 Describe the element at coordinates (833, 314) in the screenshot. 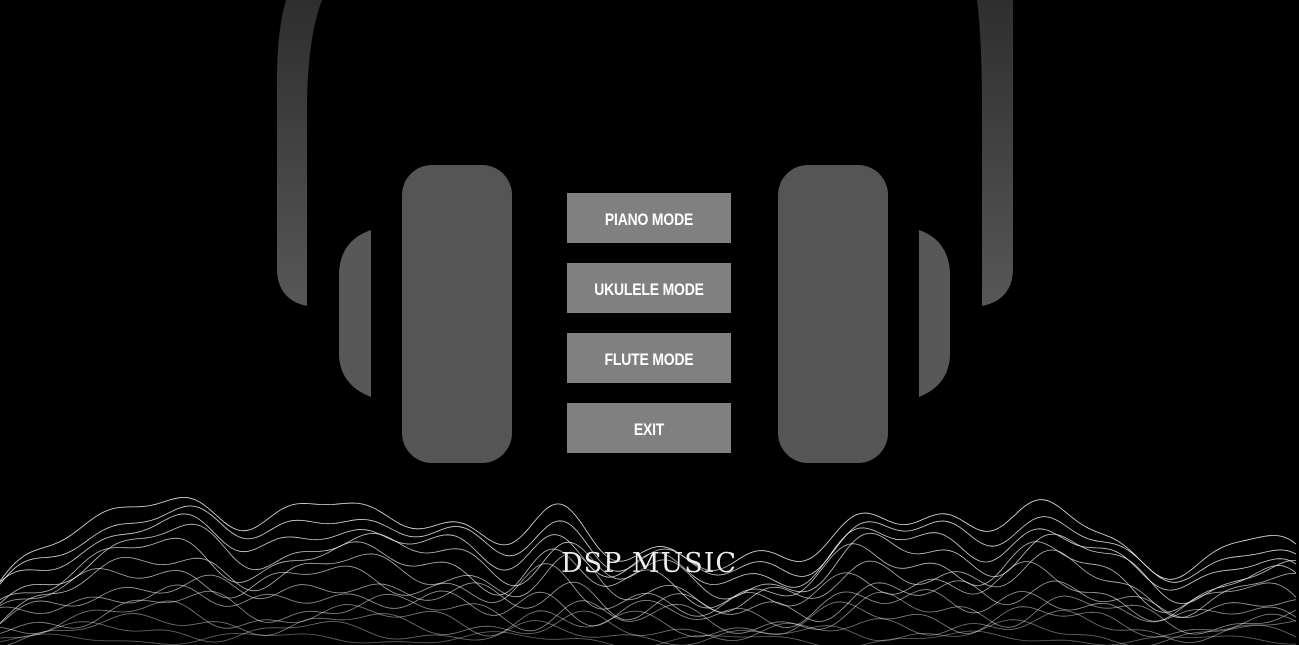

I see `right-ear-cushion` at that location.